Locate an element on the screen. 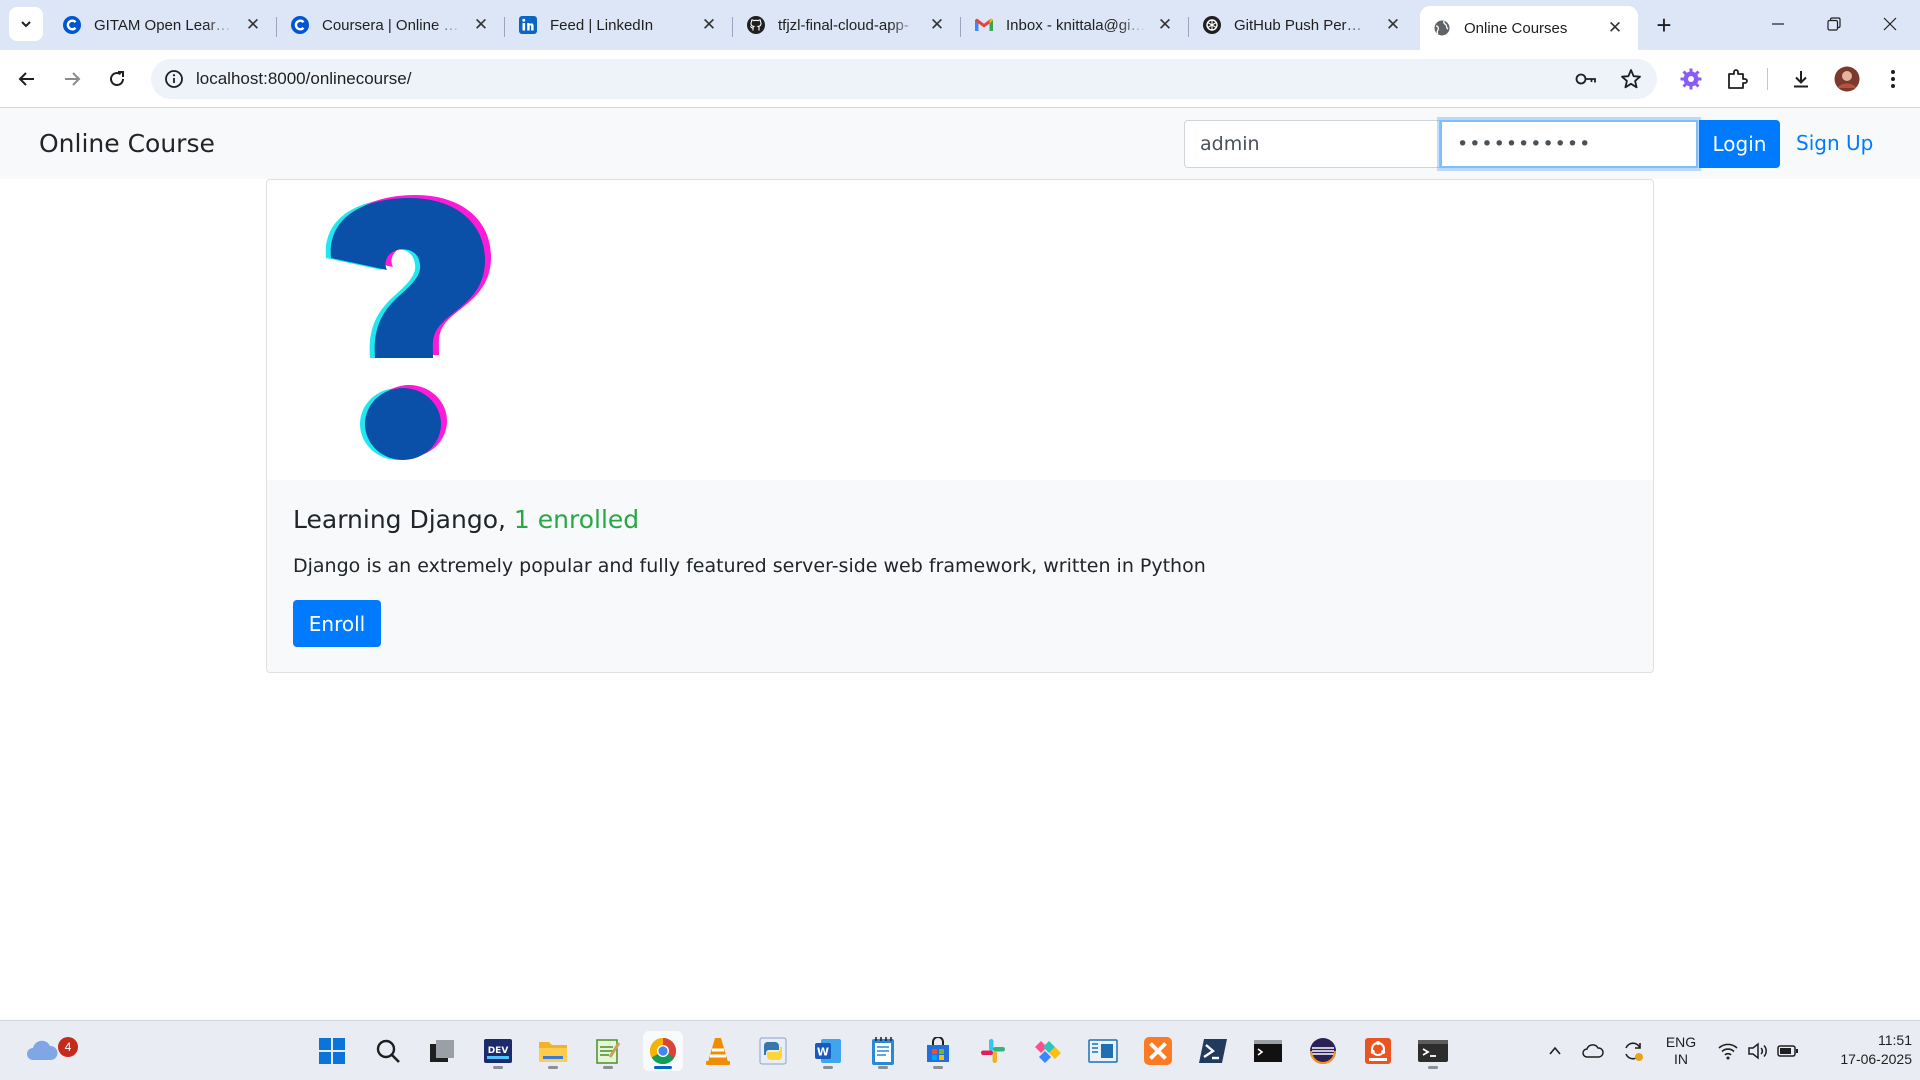 This screenshot has width=1920, height=1080. tab-title: Online Courses is located at coordinates (1516, 28).